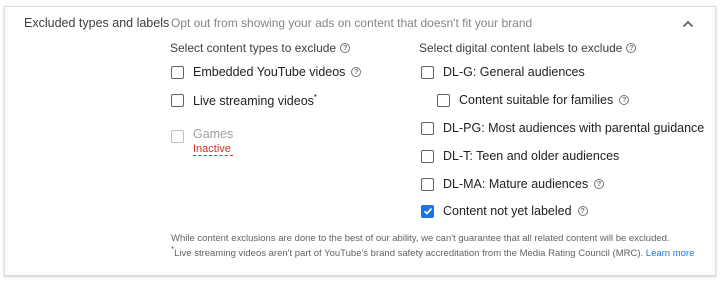 The image size is (720, 281). I want to click on checkbox-label: Games, so click(213, 134).